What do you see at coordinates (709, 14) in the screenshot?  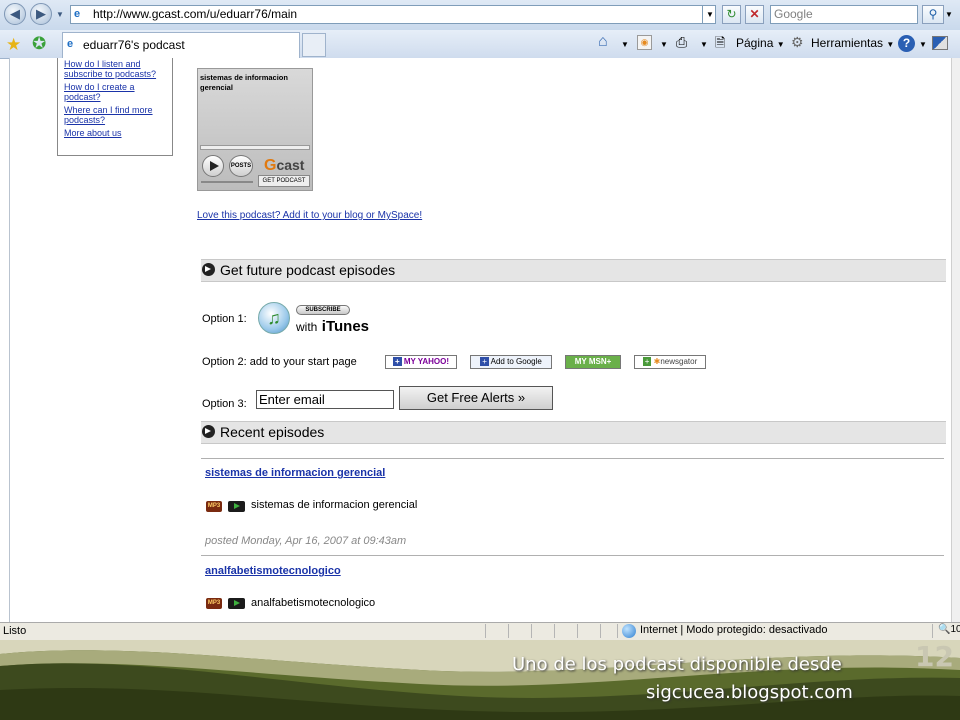 I see `url-dropdown-icon: ▼` at bounding box center [709, 14].